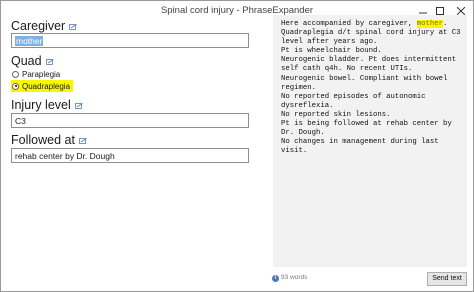  I want to click on injury-level-label-row: Injury level, so click(47, 105).